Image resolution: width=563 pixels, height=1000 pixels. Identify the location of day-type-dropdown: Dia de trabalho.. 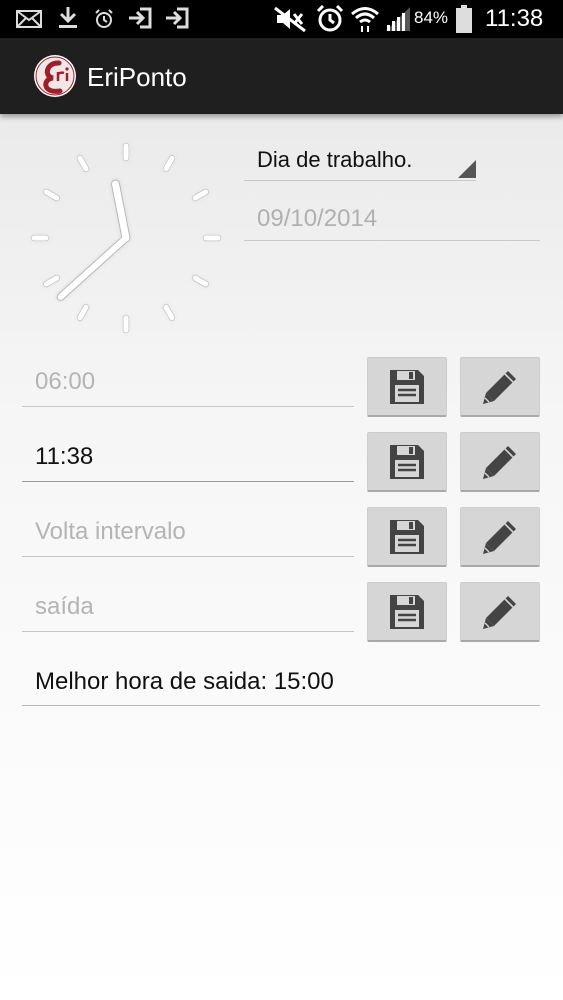
(360, 160).